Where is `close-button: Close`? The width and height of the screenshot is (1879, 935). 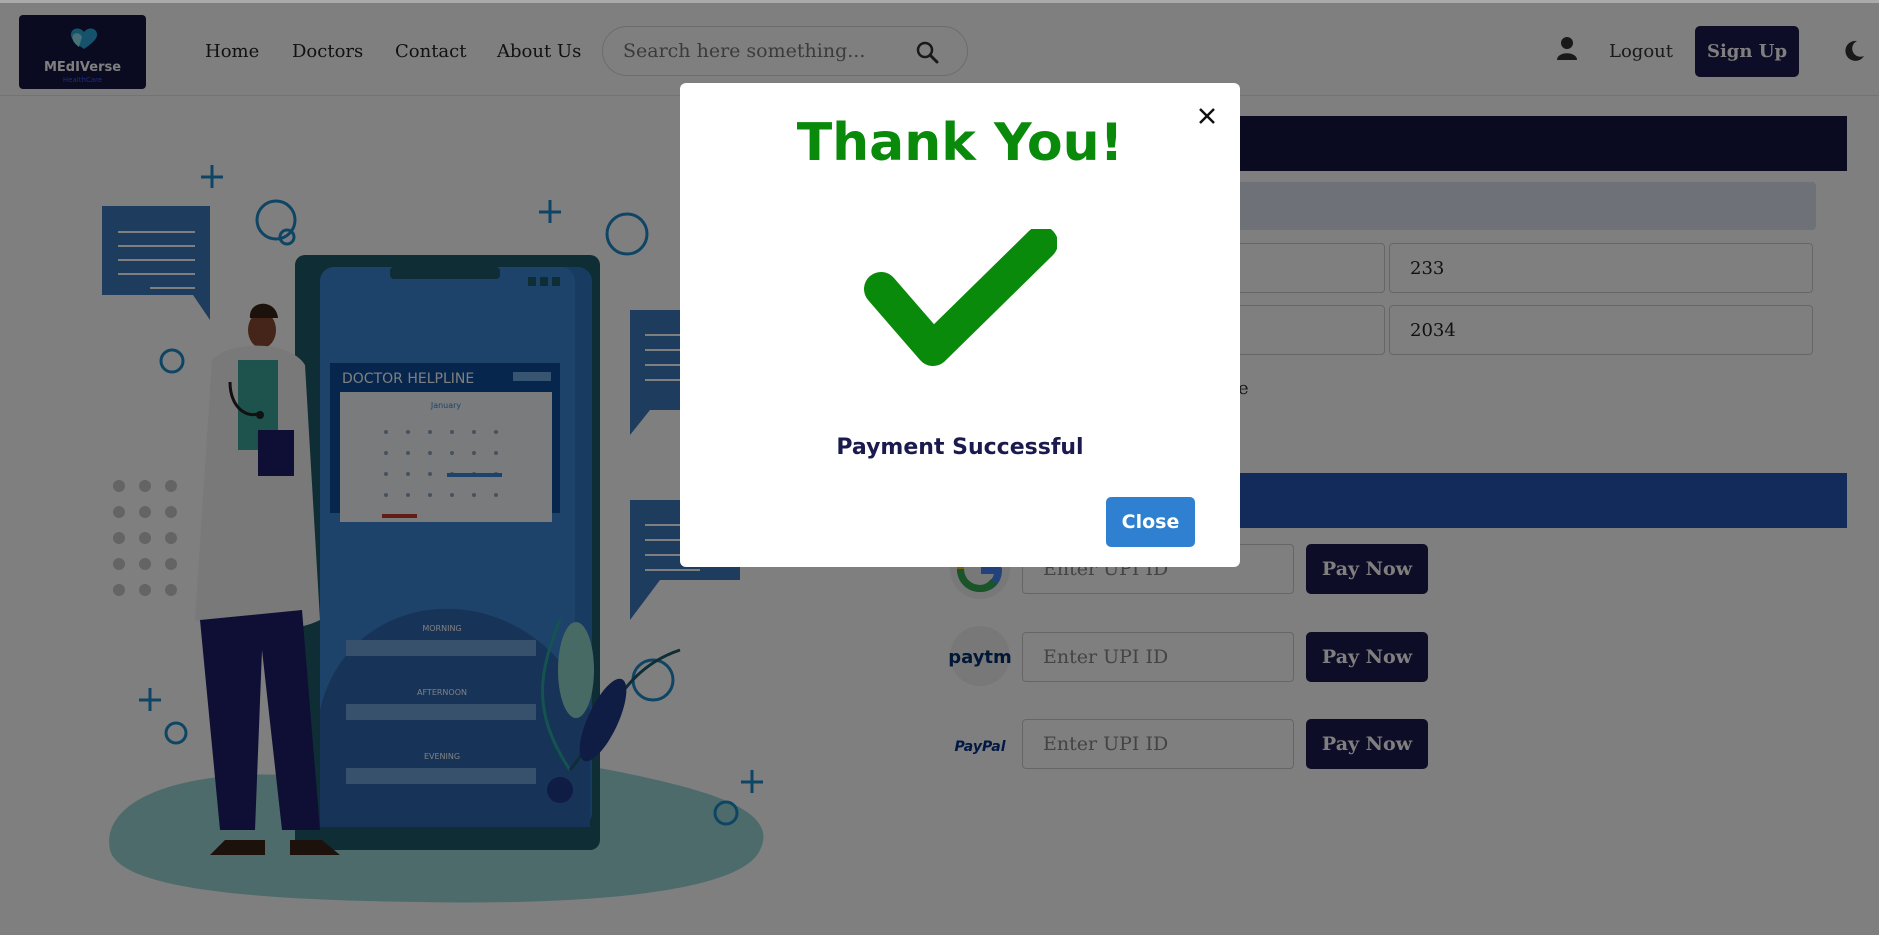 close-button: Close is located at coordinates (1150, 522).